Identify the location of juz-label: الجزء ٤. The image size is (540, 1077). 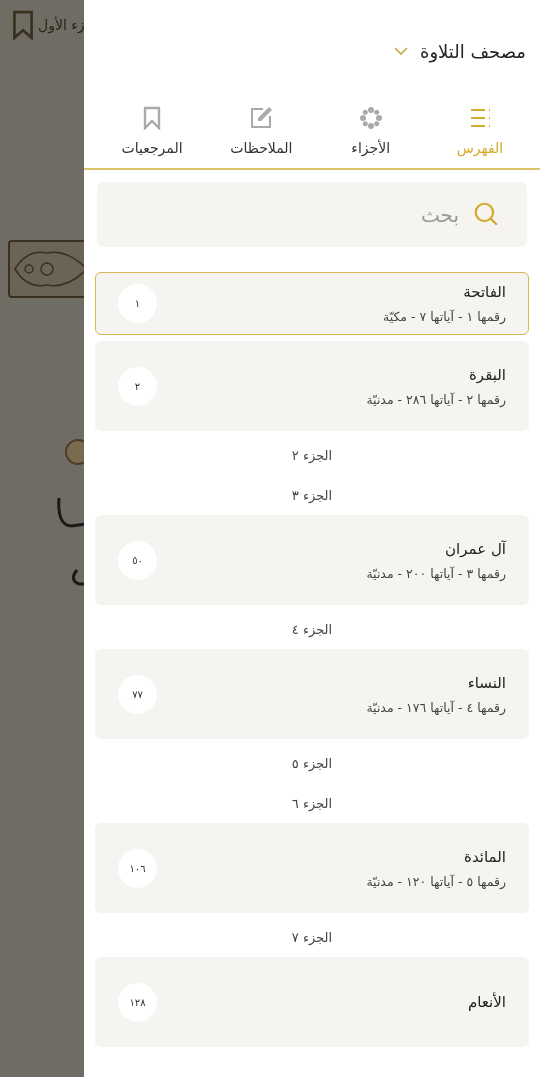
(312, 629).